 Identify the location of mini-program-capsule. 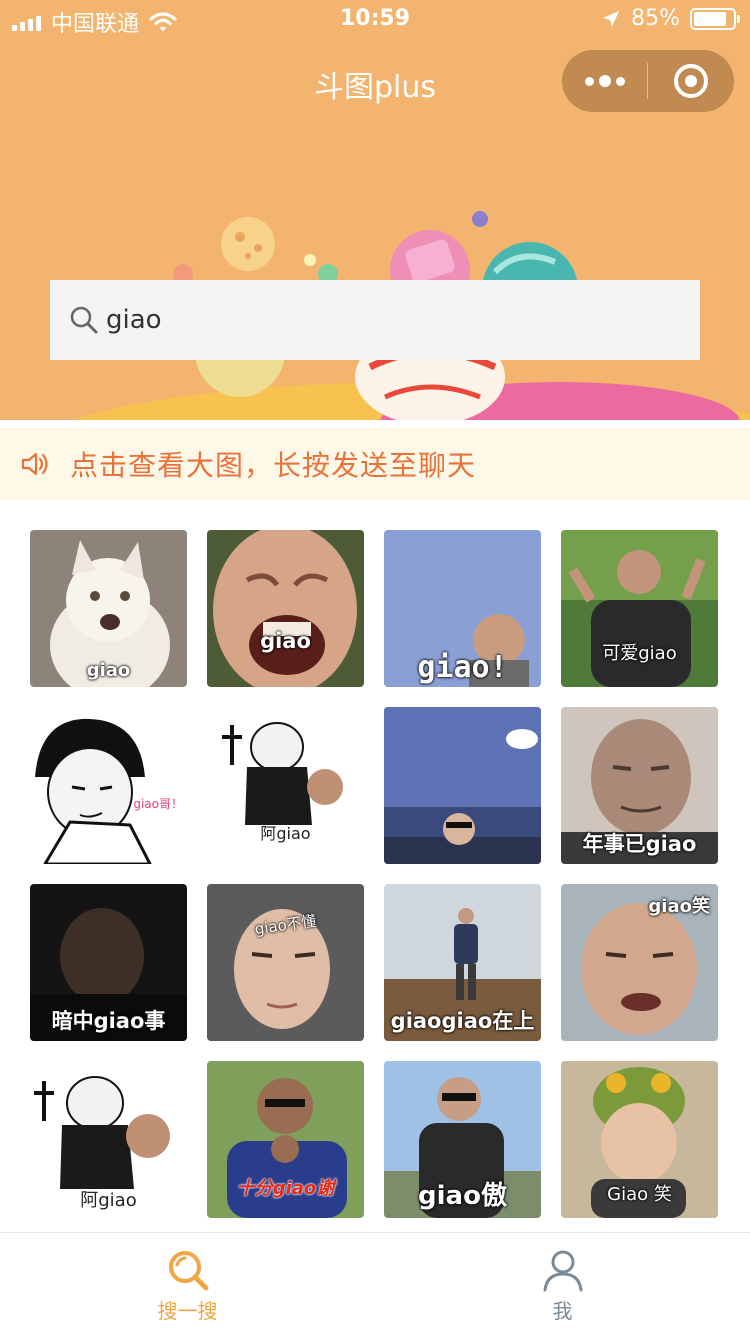
(648, 81).